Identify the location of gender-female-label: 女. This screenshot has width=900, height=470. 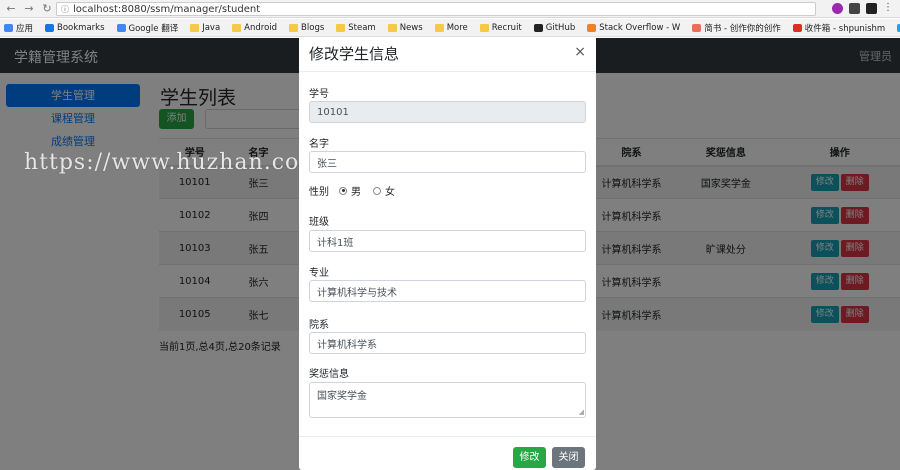
(390, 192).